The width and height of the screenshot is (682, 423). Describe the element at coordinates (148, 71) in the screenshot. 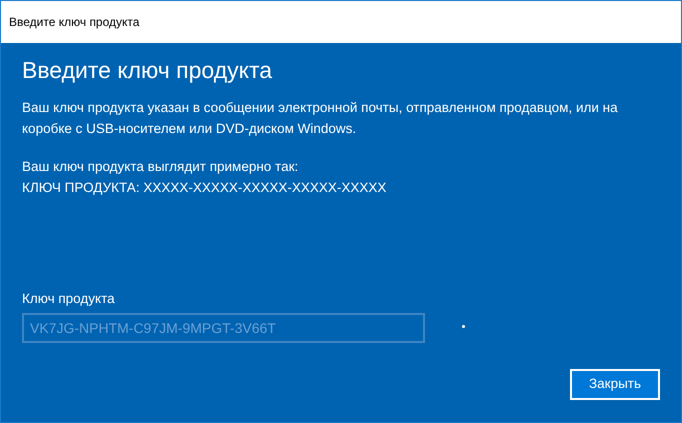

I see `dialog-heading: Введите ключ продукта` at that location.